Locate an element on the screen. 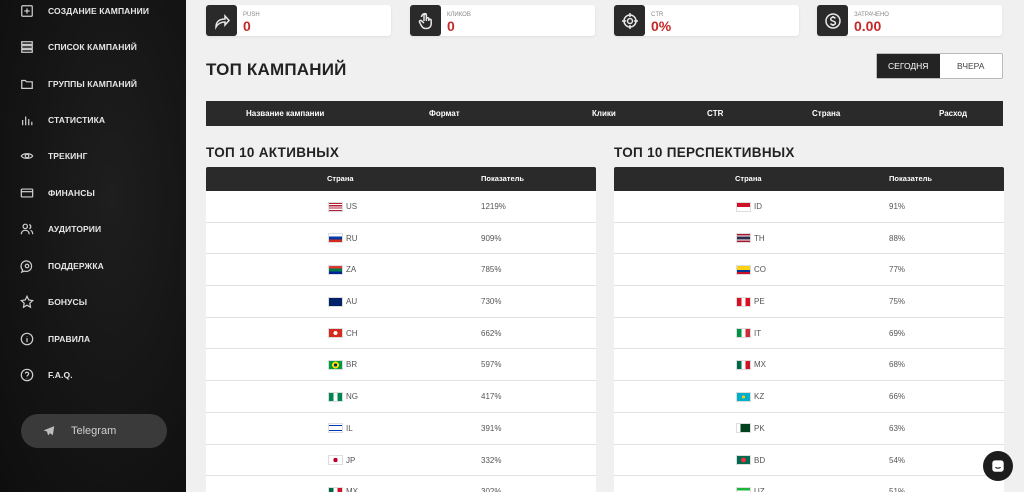 The height and width of the screenshot is (492, 1024). stat-card-ctr: CTR 0% is located at coordinates (706, 20).